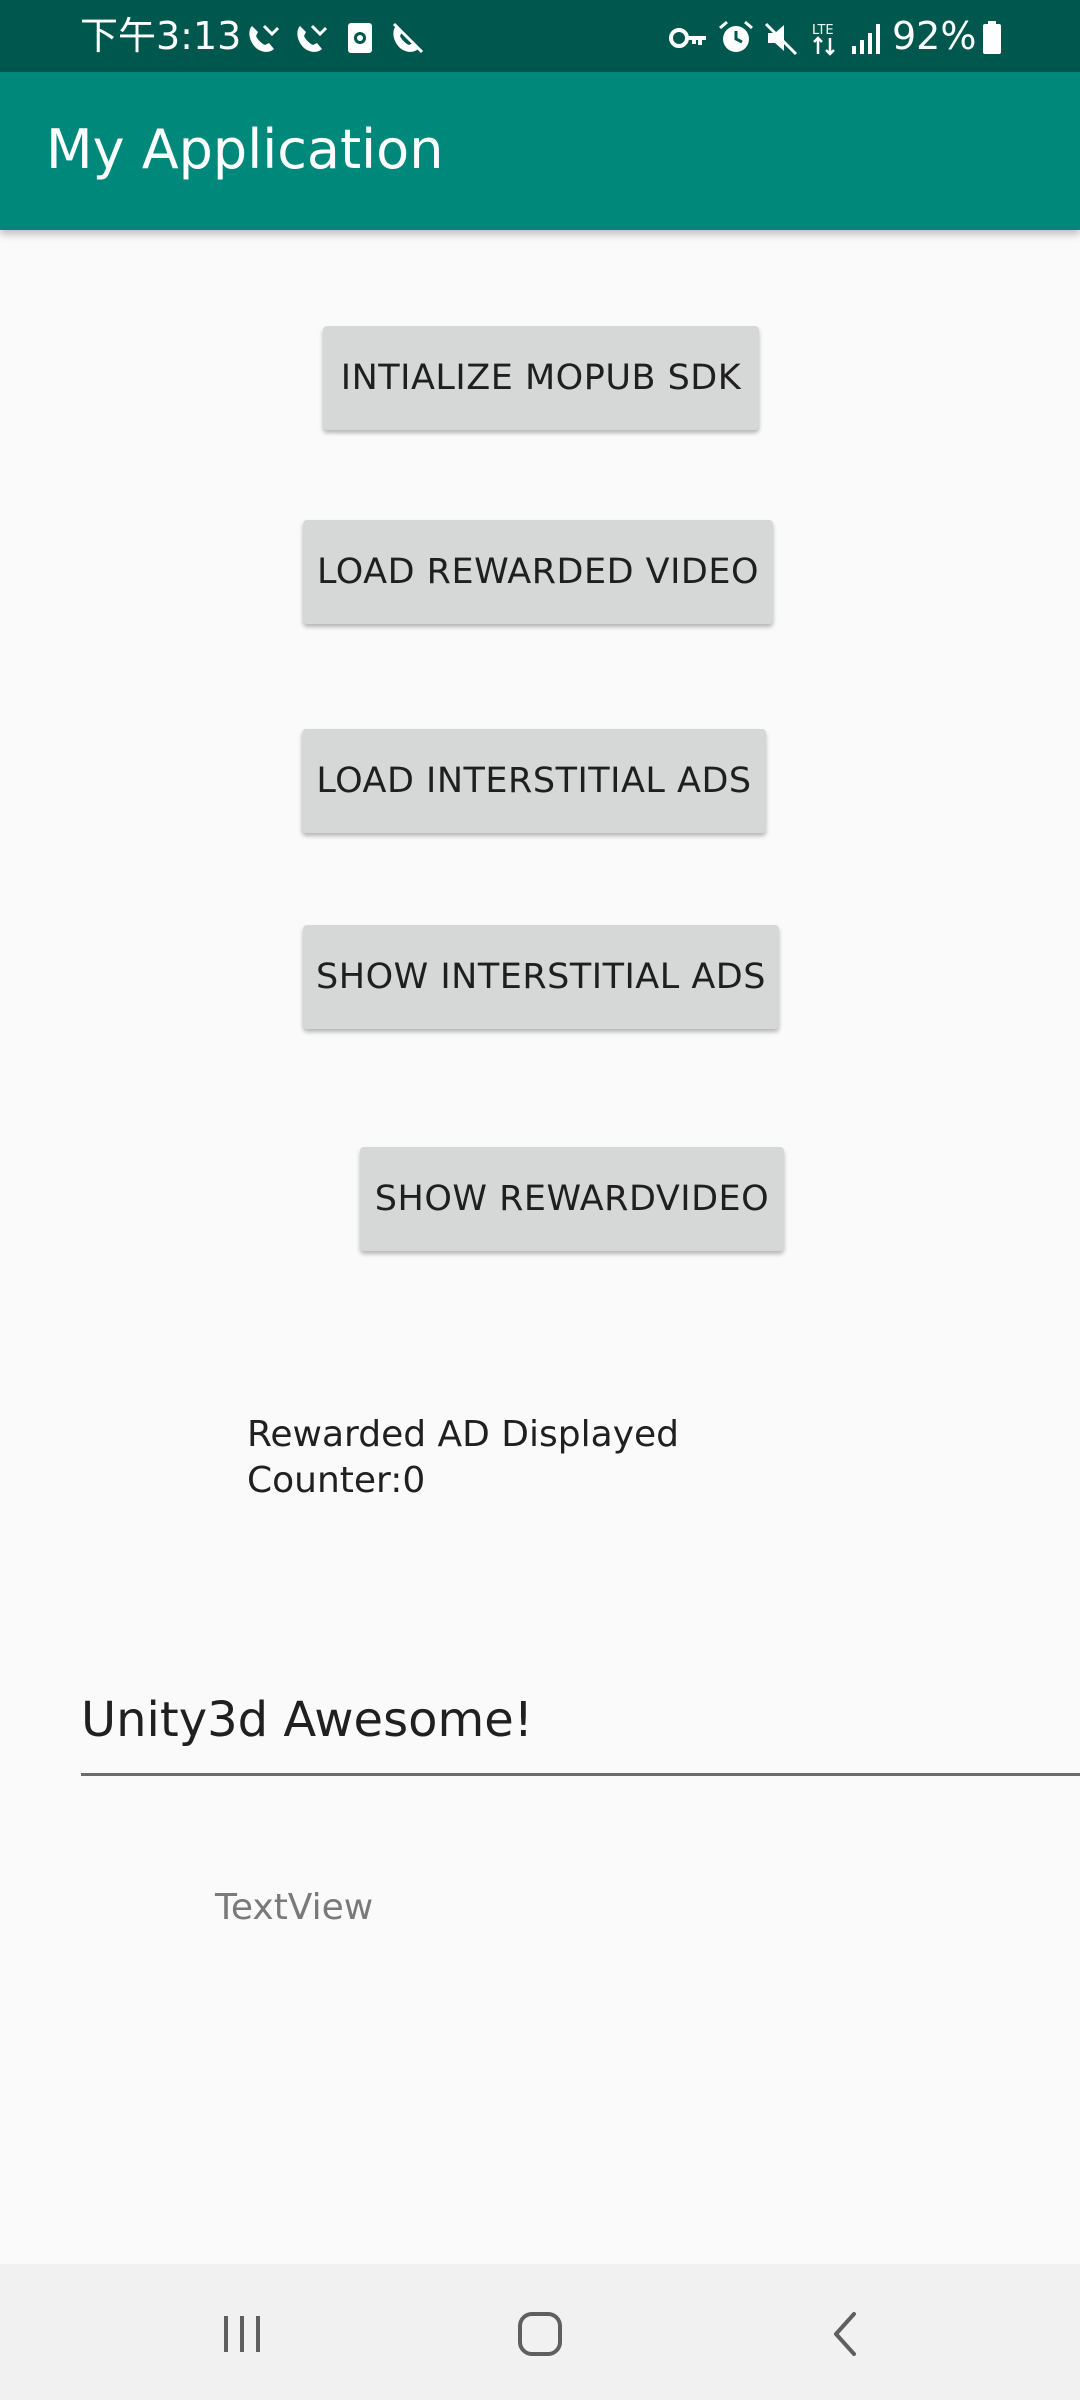 Image resolution: width=1080 pixels, height=2400 pixels. I want to click on show-rewarded-video-button: SHOW REWARDVIDEO, so click(572, 1199).